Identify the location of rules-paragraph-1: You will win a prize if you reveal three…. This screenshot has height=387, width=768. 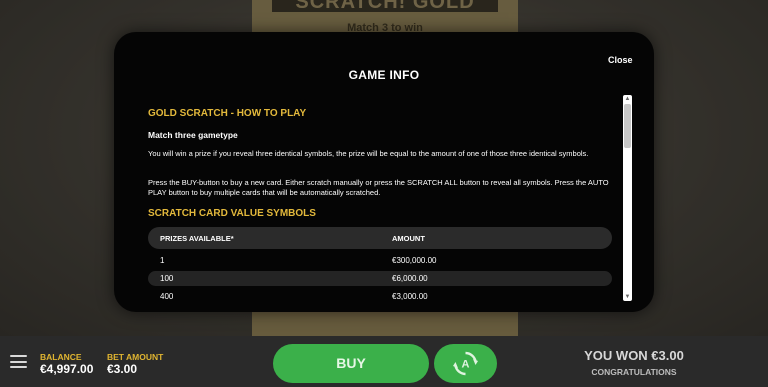
(368, 153).